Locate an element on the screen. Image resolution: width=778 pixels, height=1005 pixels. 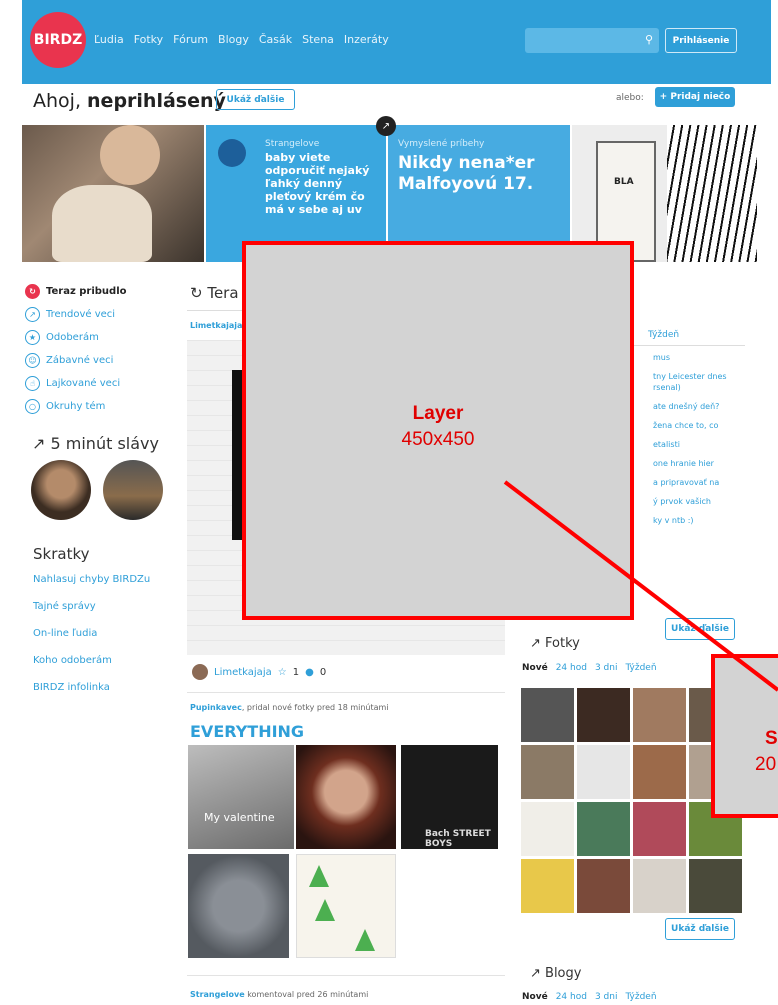
nav-ludia: Ľudia is located at coordinates (109, 39).